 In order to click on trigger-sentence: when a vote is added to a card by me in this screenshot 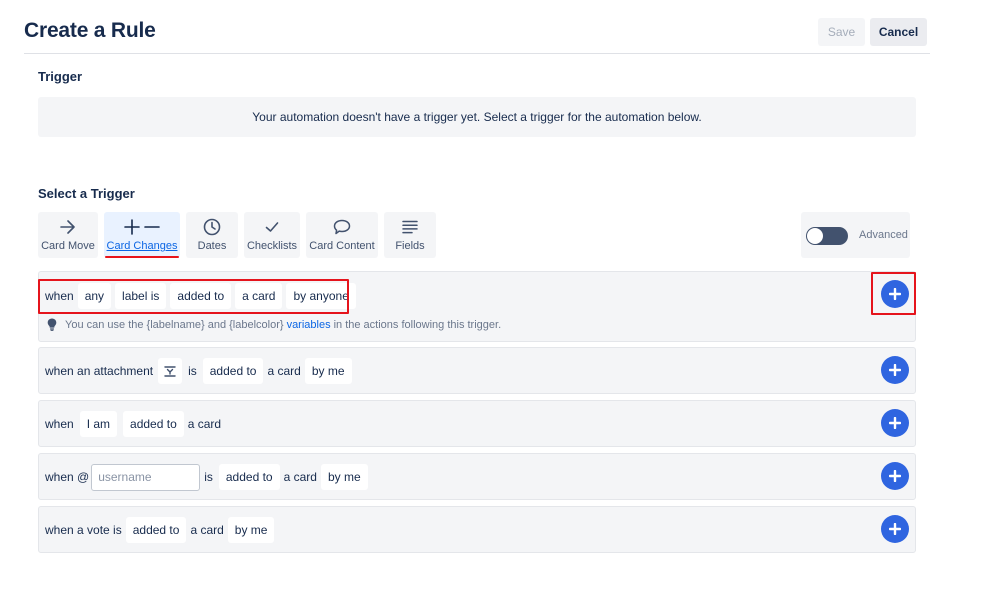, I will do `click(161, 530)`.